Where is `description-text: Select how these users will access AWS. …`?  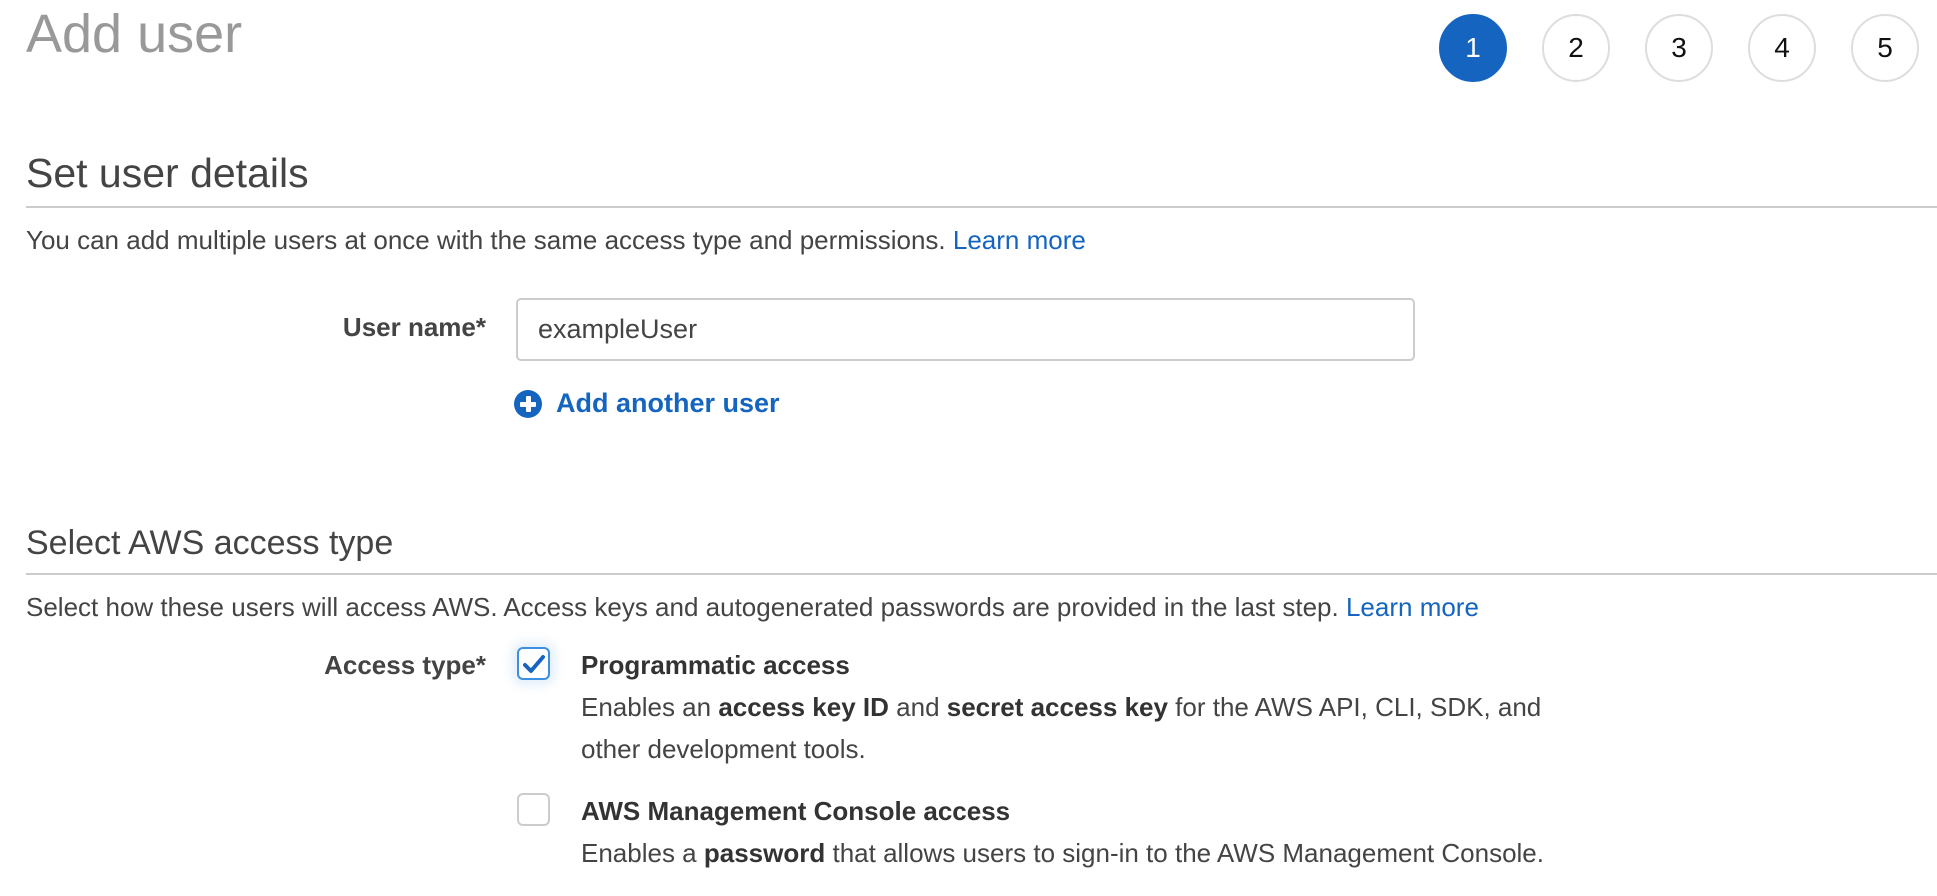 description-text: Select how these users will access AWS. … is located at coordinates (682, 607).